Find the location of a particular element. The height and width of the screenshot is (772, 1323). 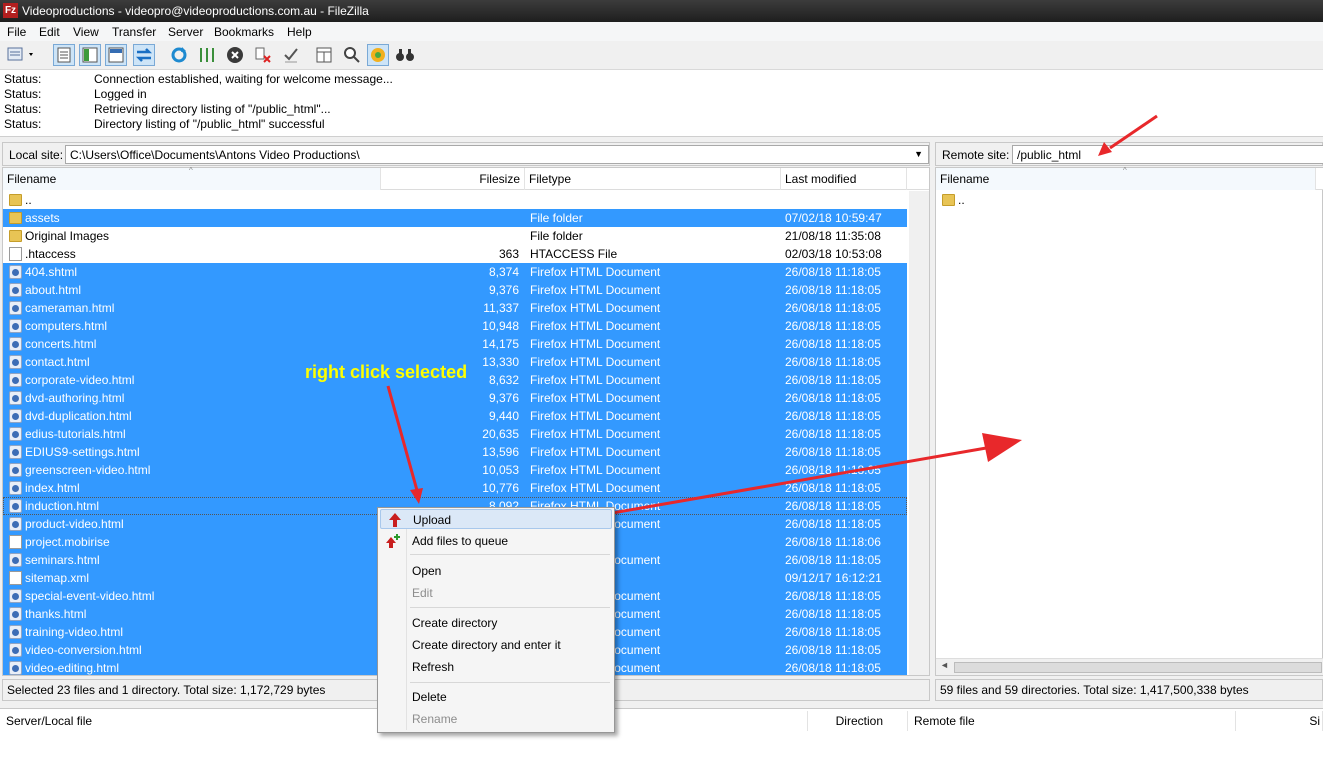

add-to-queue-icon is located at coordinates (393, 541).